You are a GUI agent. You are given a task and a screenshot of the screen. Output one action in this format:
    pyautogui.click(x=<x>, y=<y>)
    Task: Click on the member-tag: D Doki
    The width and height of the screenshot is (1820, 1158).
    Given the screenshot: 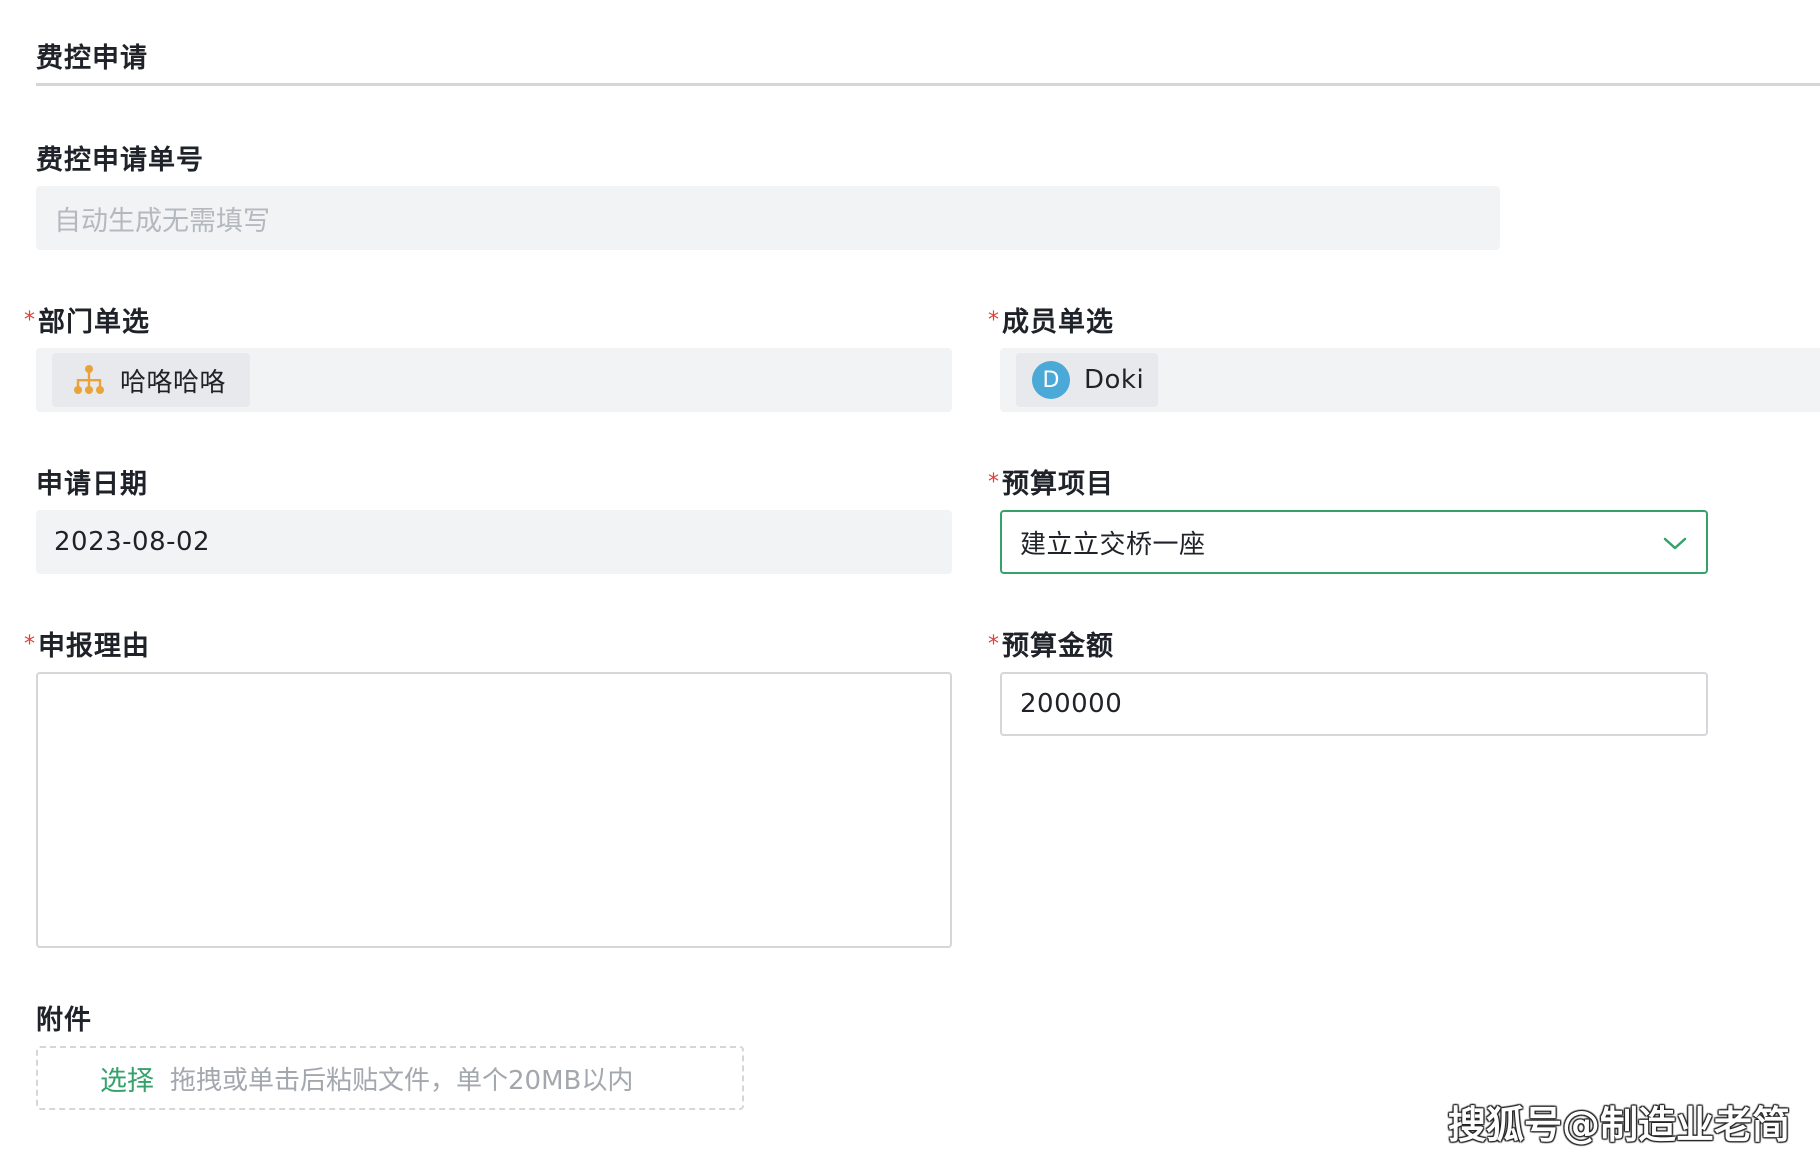 What is the action you would take?
    pyautogui.click(x=1087, y=380)
    